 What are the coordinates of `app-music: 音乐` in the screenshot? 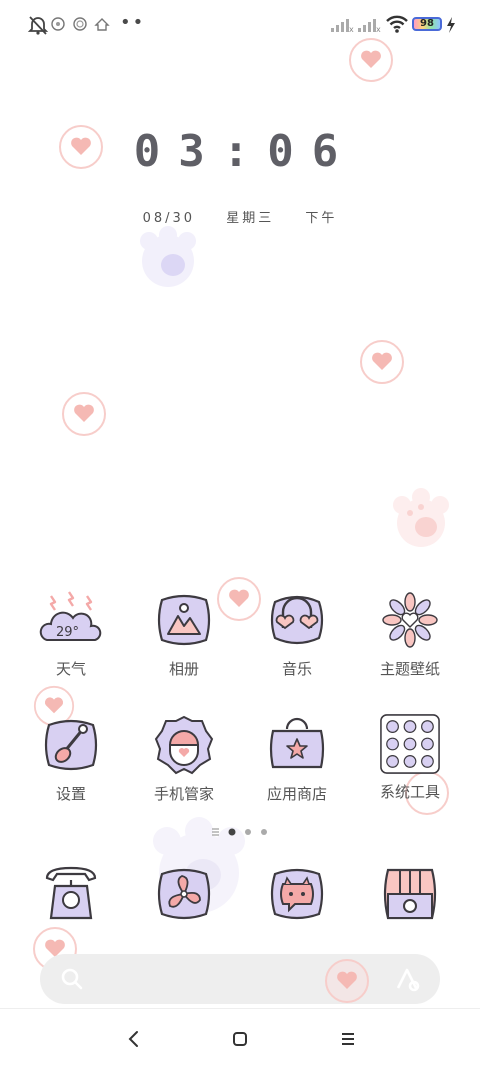 It's located at (297, 643).